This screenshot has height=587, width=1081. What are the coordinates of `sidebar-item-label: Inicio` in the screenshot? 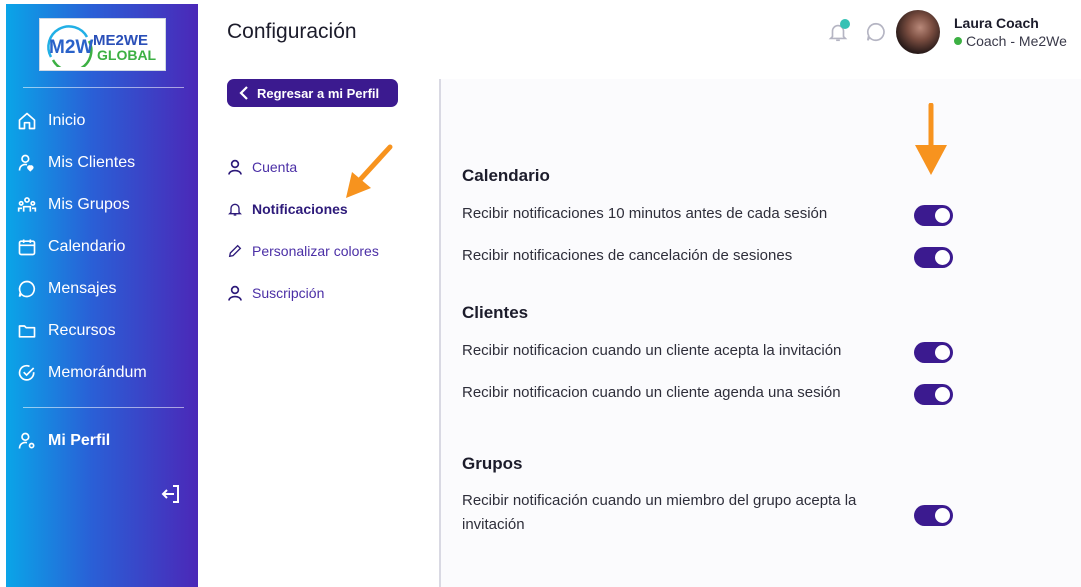 It's located at (67, 120).